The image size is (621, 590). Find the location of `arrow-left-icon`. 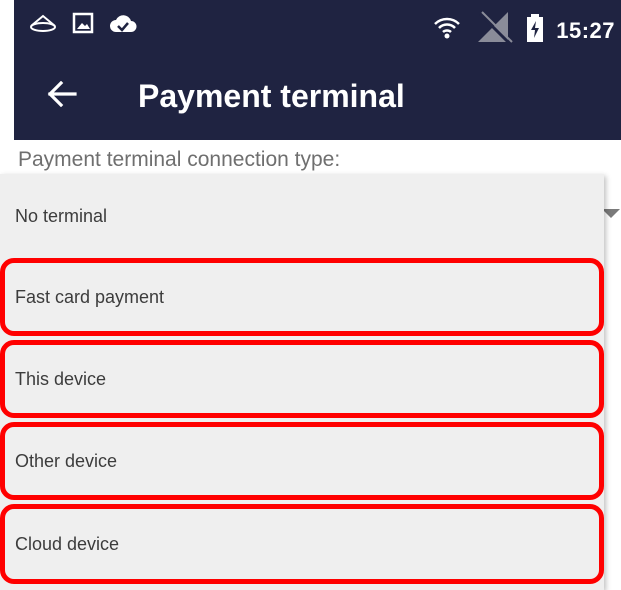

arrow-left-icon is located at coordinates (62, 96).